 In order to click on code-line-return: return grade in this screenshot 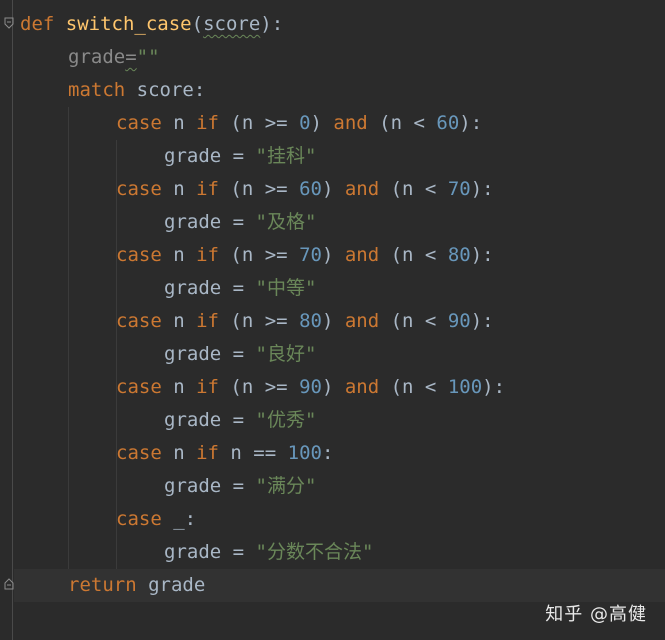, I will do `click(136, 585)`.